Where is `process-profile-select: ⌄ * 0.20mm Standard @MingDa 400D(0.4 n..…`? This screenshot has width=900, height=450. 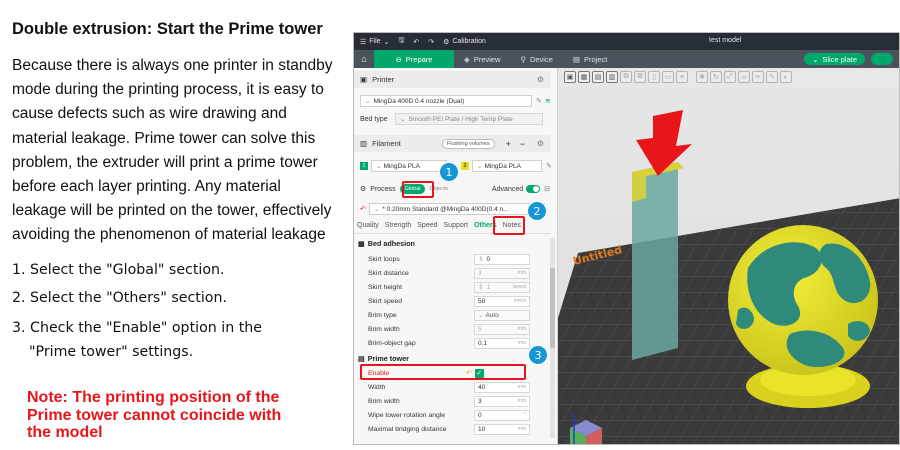 process-profile-select: ⌄ * 0.20mm Standard @MingDa 400D(0.4 n..… is located at coordinates (456, 209).